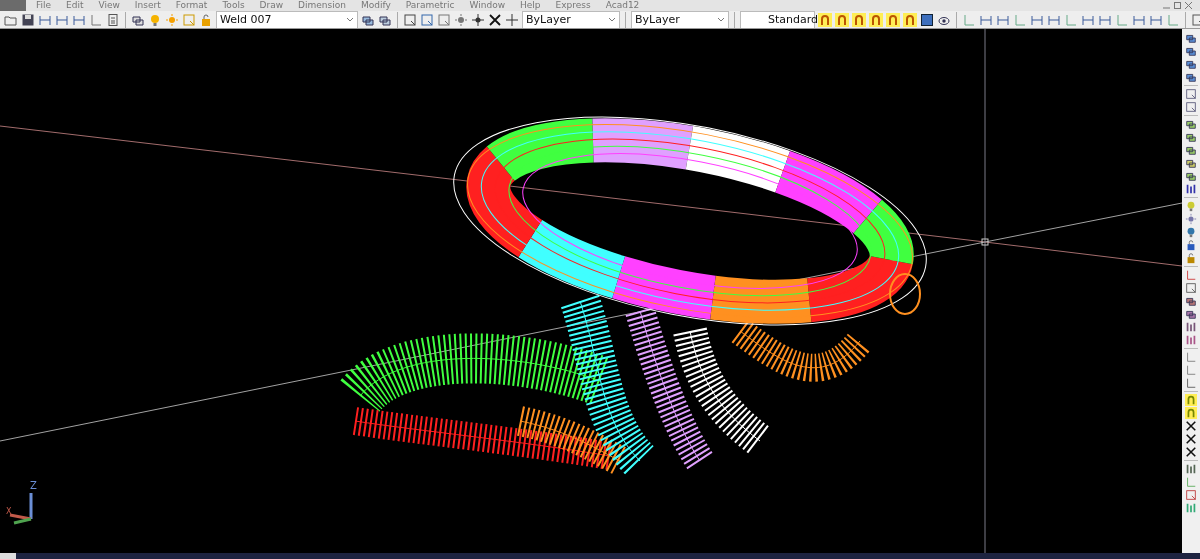  Describe the element at coordinates (461, 19) in the screenshot. I see `snap-icon` at that location.